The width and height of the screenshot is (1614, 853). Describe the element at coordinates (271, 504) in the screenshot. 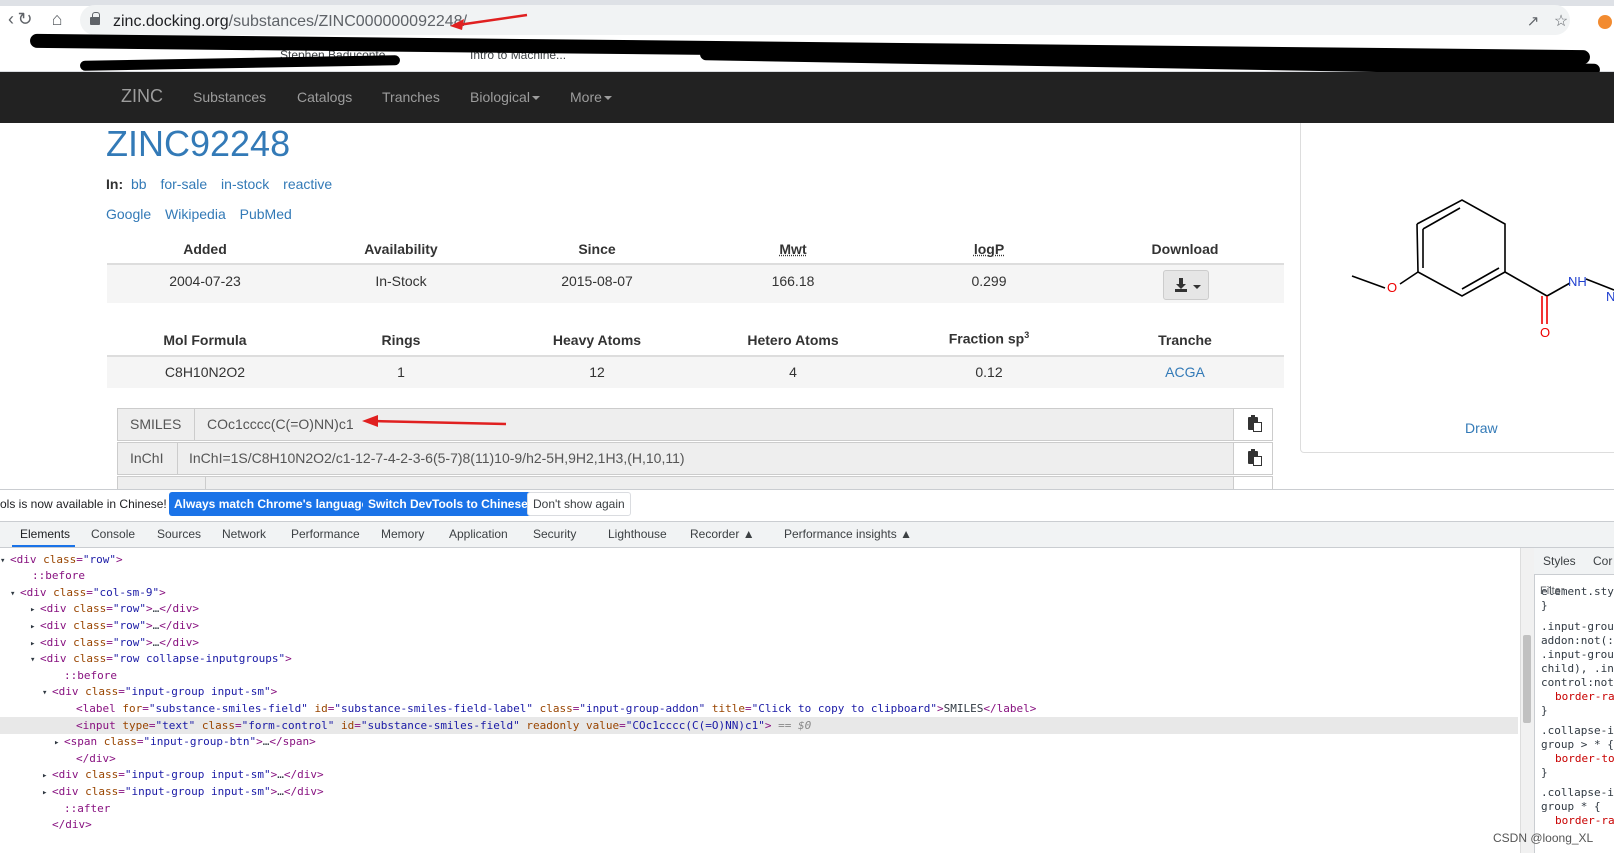

I see `match-language-button: Always match Chrome's language` at that location.